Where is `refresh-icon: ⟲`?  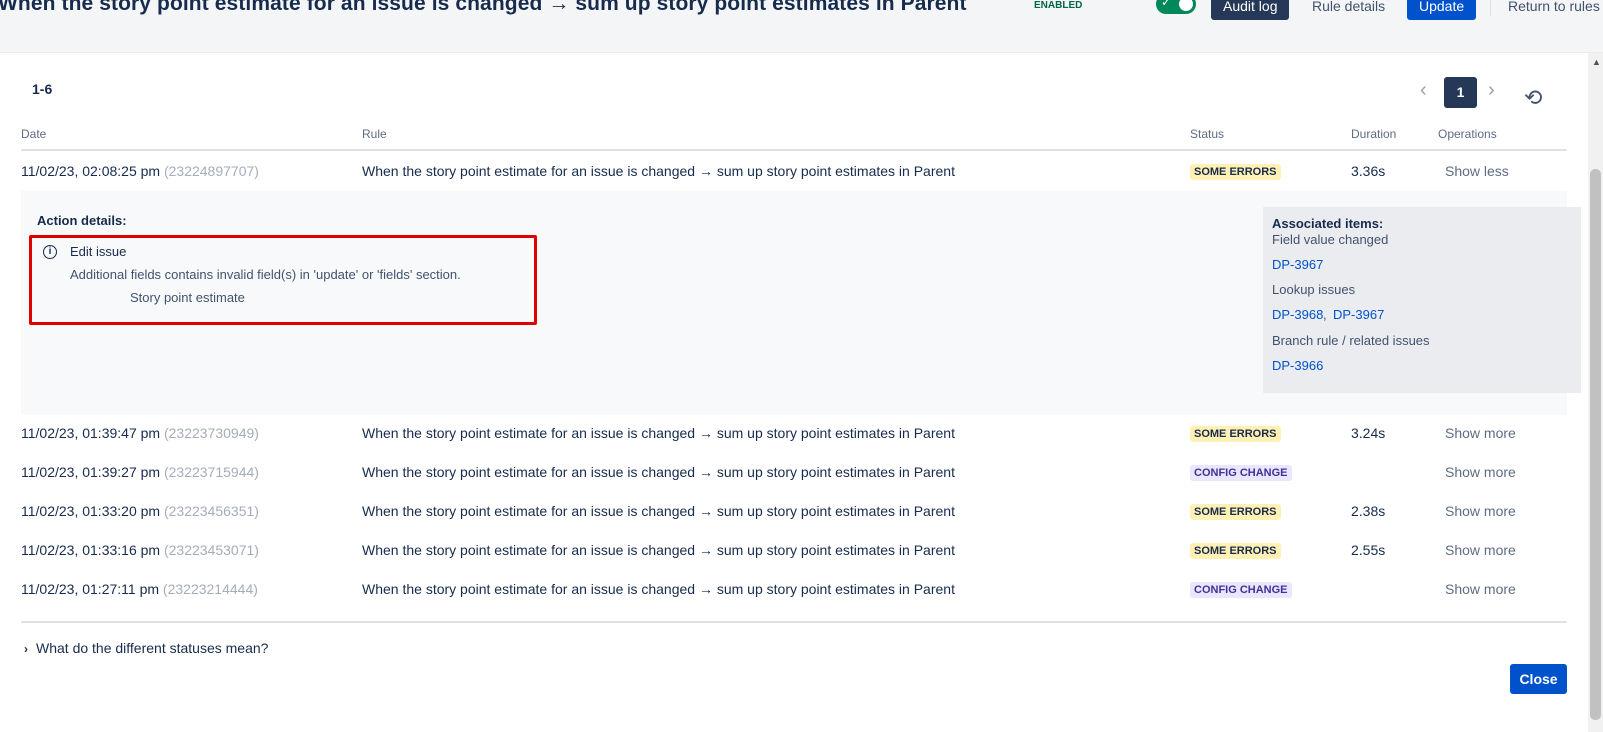 refresh-icon: ⟲ is located at coordinates (1533, 98).